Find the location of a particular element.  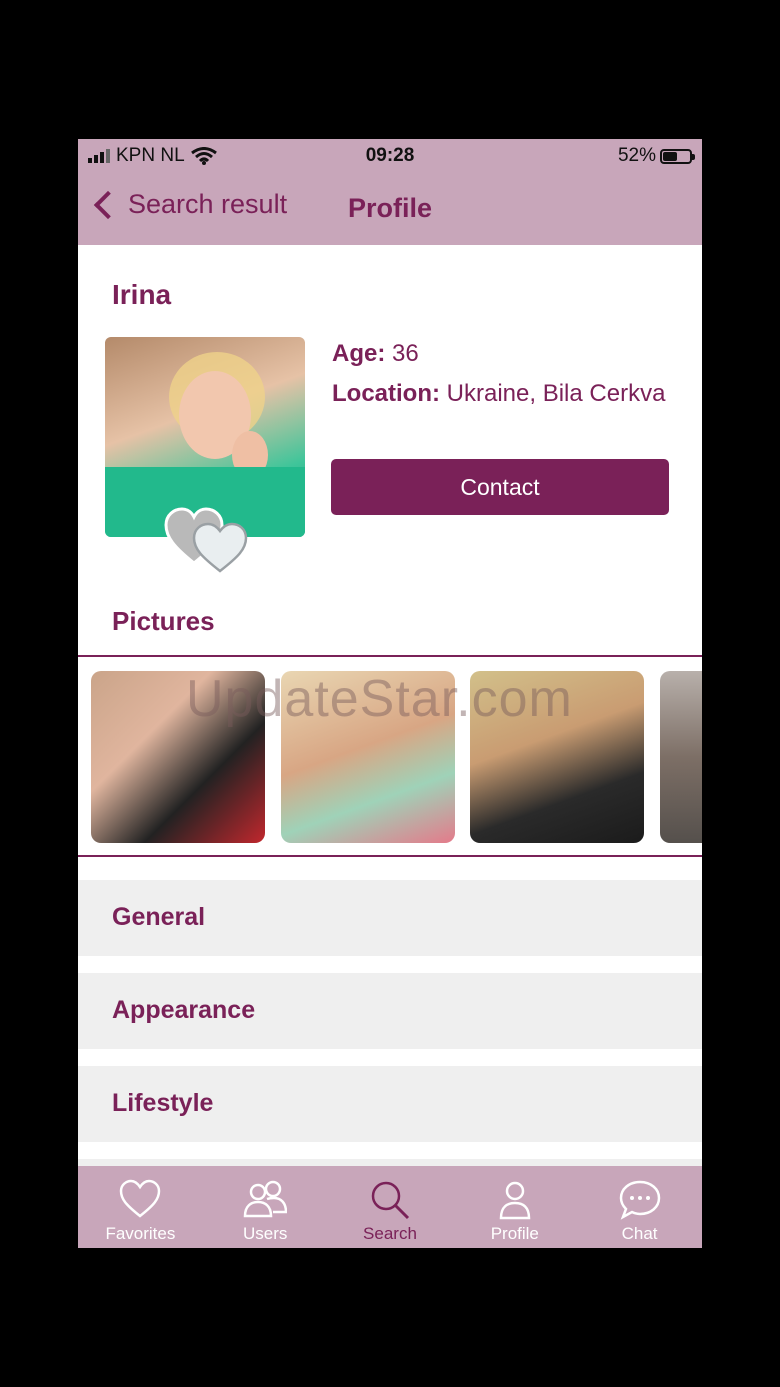

tab-search: Search is located at coordinates (390, 1207).